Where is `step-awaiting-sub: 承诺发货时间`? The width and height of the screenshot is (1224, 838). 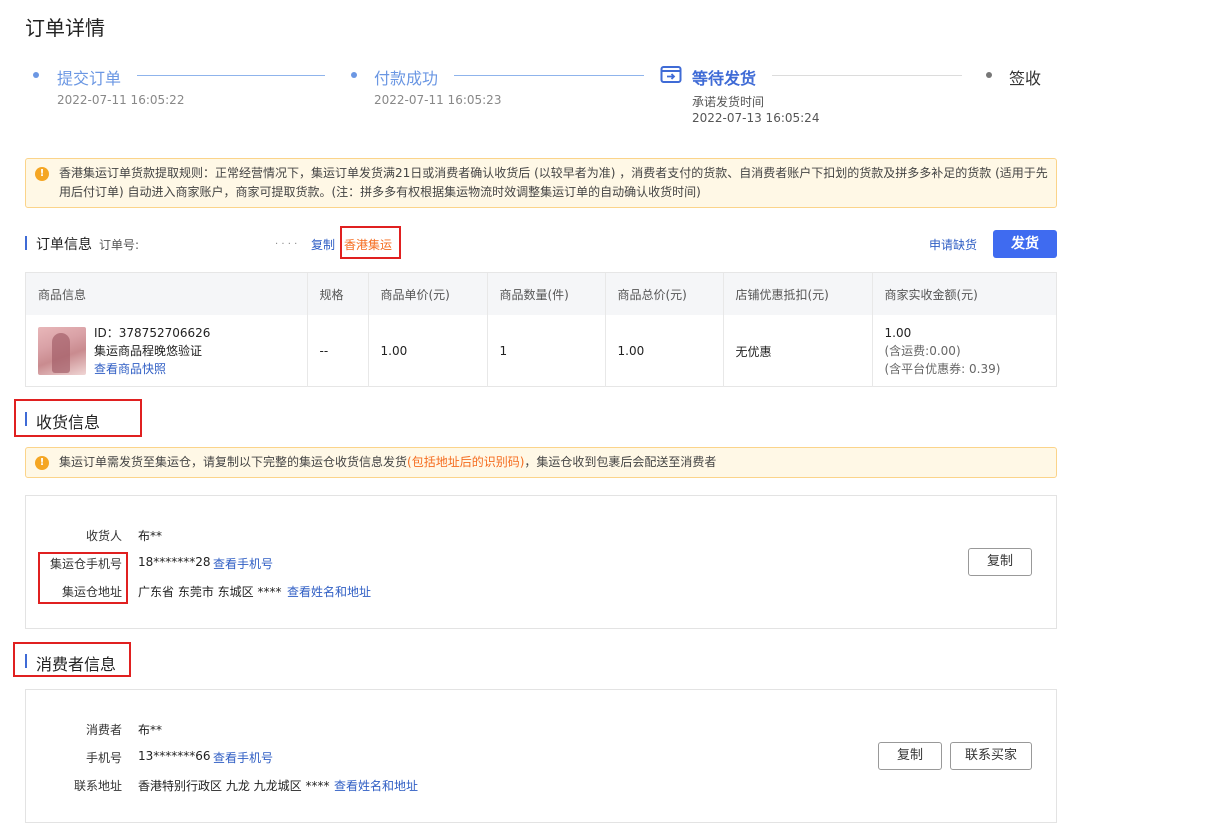 step-awaiting-sub: 承诺发货时间 is located at coordinates (728, 102).